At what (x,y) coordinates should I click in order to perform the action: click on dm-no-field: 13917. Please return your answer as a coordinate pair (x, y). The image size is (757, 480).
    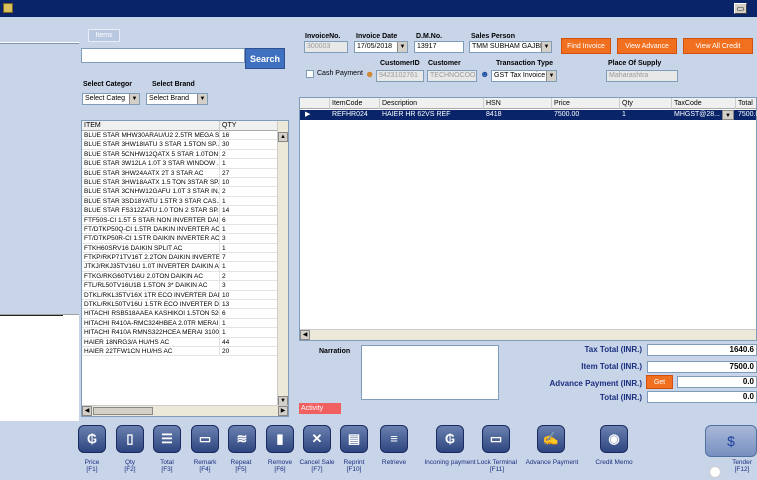
    Looking at the image, I should click on (439, 47).